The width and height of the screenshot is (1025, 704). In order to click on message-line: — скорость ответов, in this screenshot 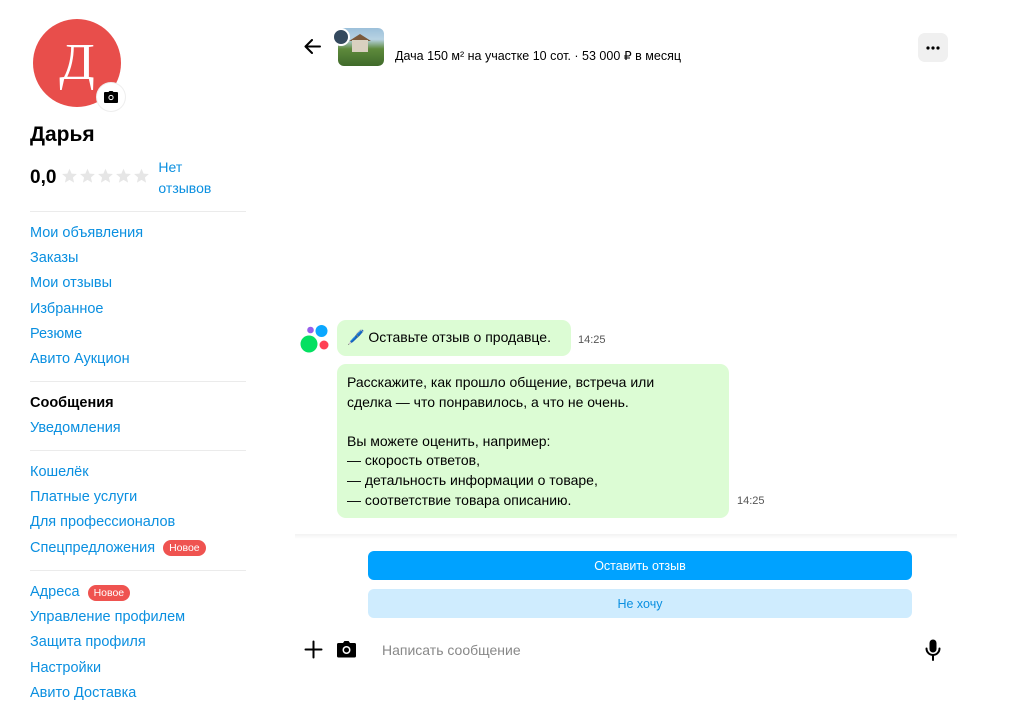, I will do `click(413, 460)`.